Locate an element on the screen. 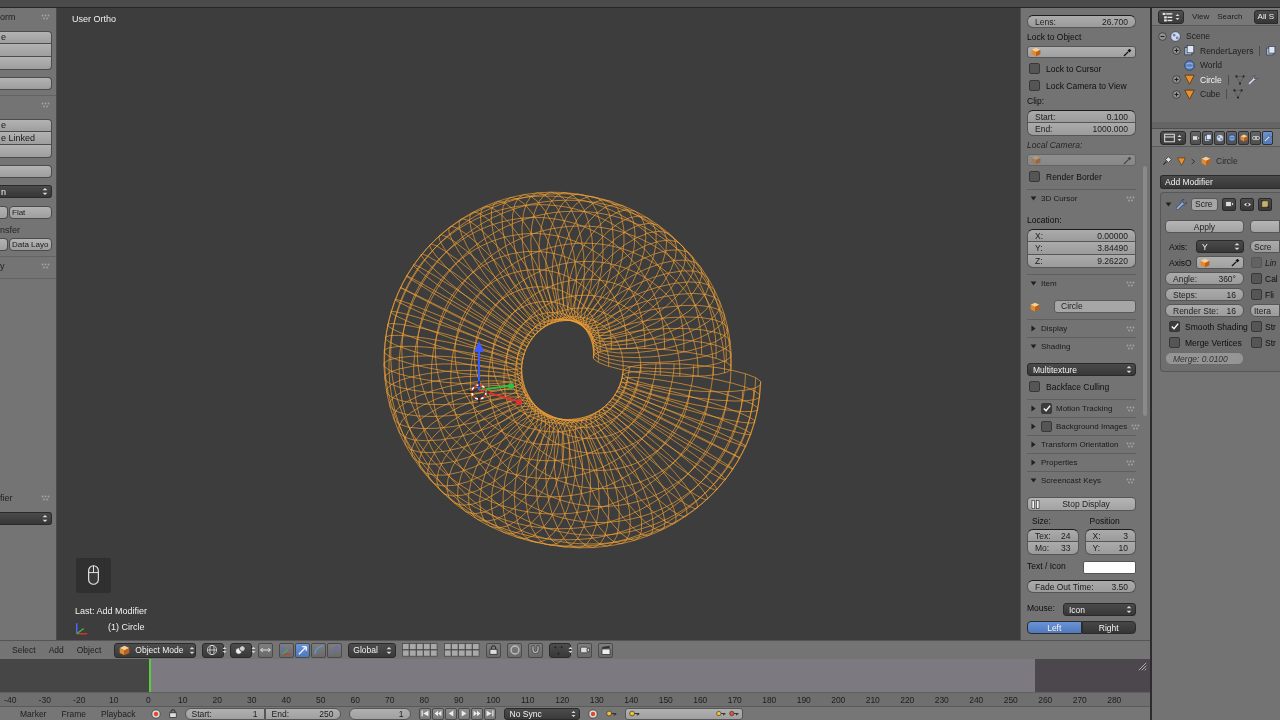  push-button is located at coordinates (1265, 226).